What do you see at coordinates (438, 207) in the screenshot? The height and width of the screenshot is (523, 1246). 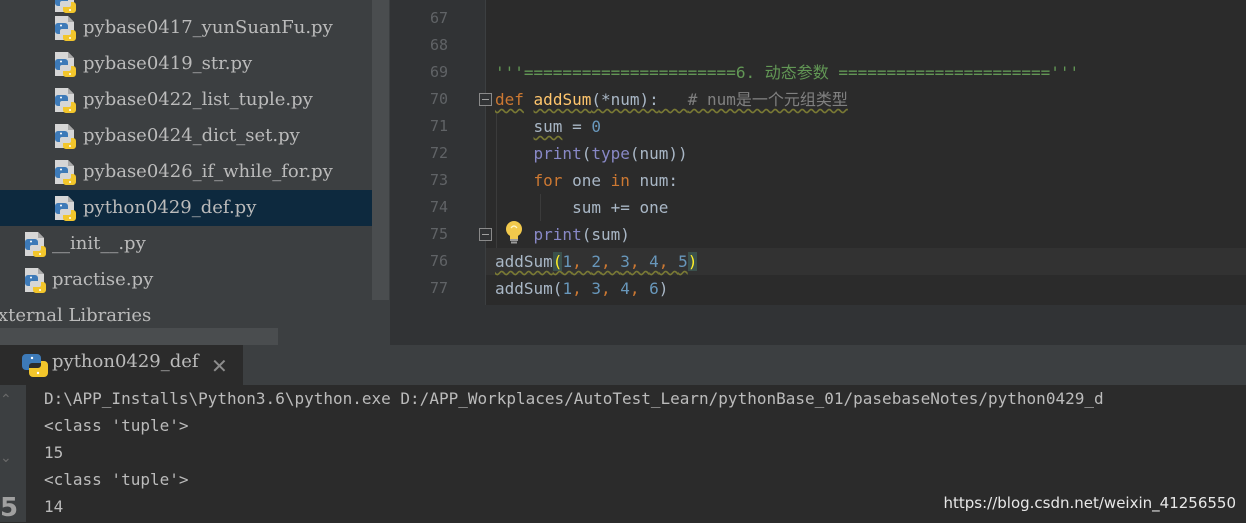 I see `line-number: 74` at bounding box center [438, 207].